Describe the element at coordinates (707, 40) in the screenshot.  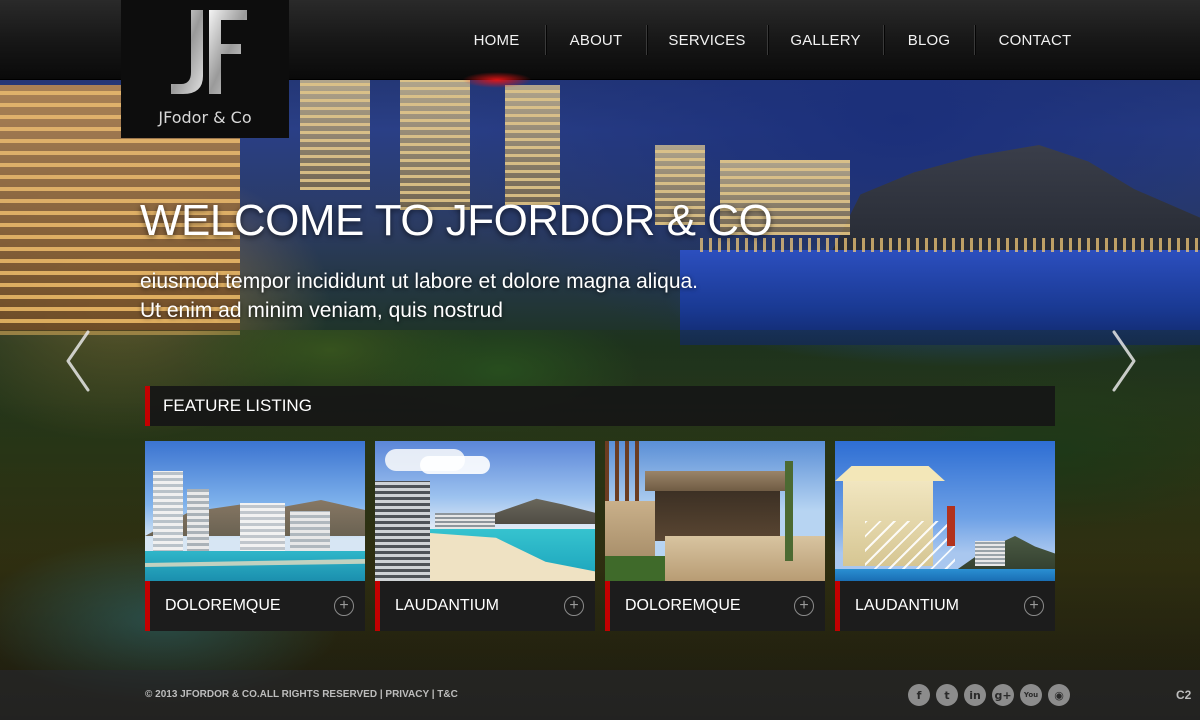
I see `nav-services: SERVICES` at that location.